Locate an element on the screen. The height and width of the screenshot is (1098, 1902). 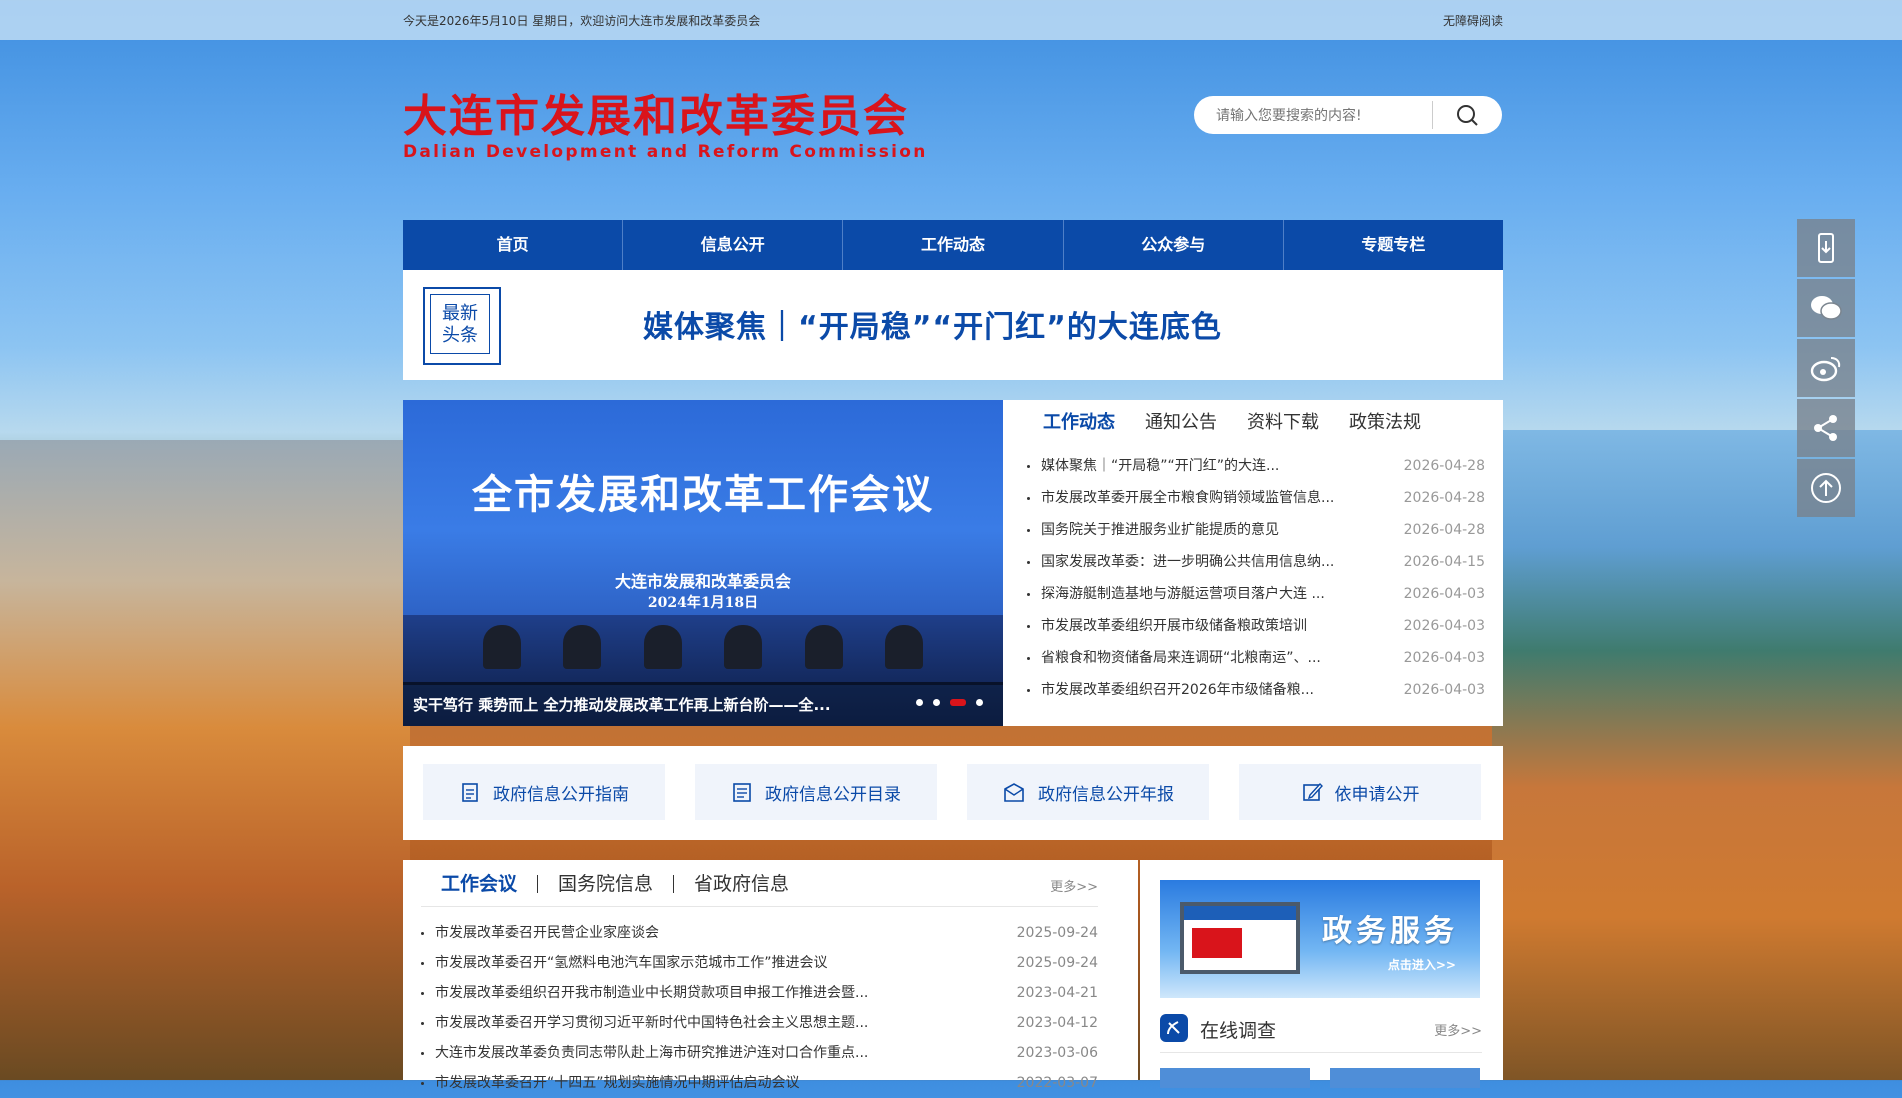
list-item: 市发展改革委组织召开2026年市级储备粮... 2026-04-03 is located at coordinates (1256, 690).